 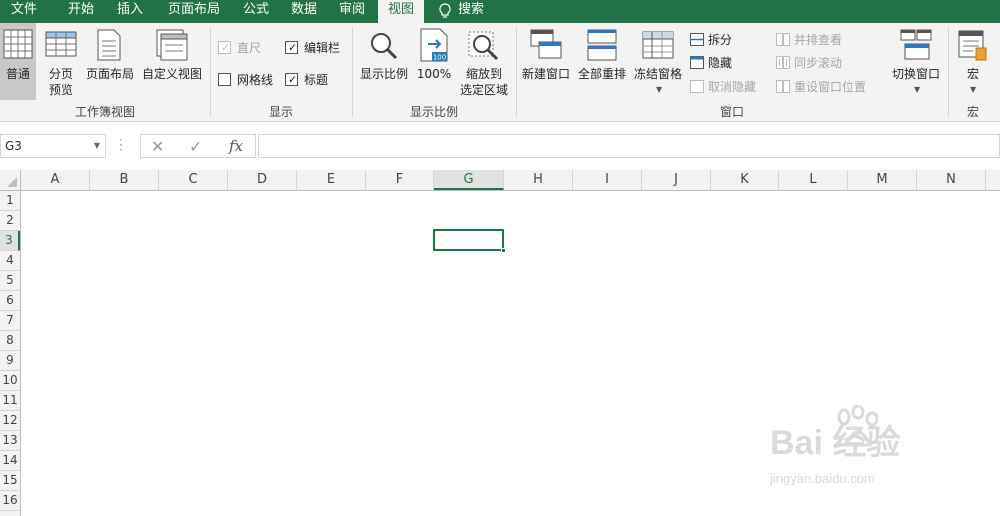 What do you see at coordinates (882, 180) in the screenshot?
I see `column-header-m: M` at bounding box center [882, 180].